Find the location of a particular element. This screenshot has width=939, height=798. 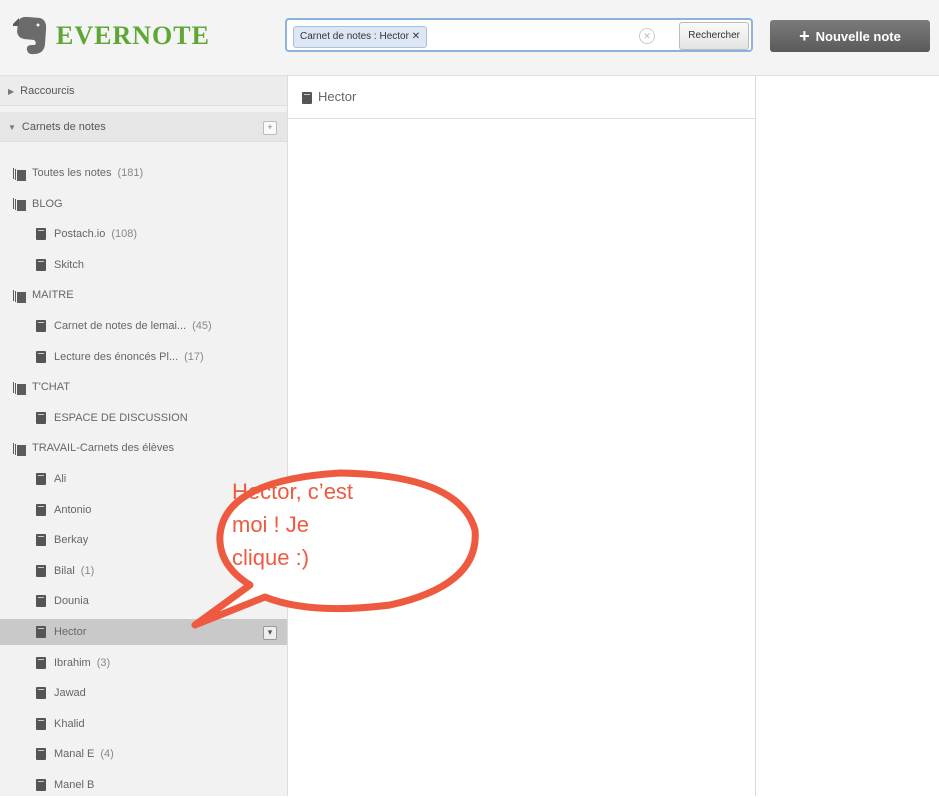

note-count: (181) is located at coordinates (130, 173).